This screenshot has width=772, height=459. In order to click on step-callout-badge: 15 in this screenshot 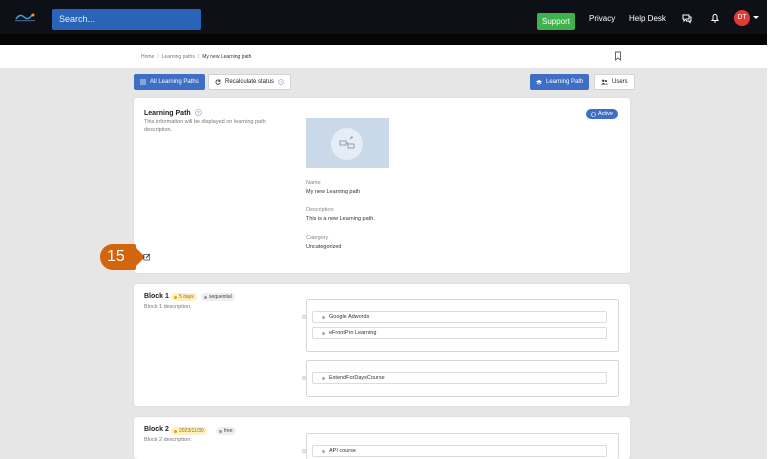, I will do `click(122, 257)`.